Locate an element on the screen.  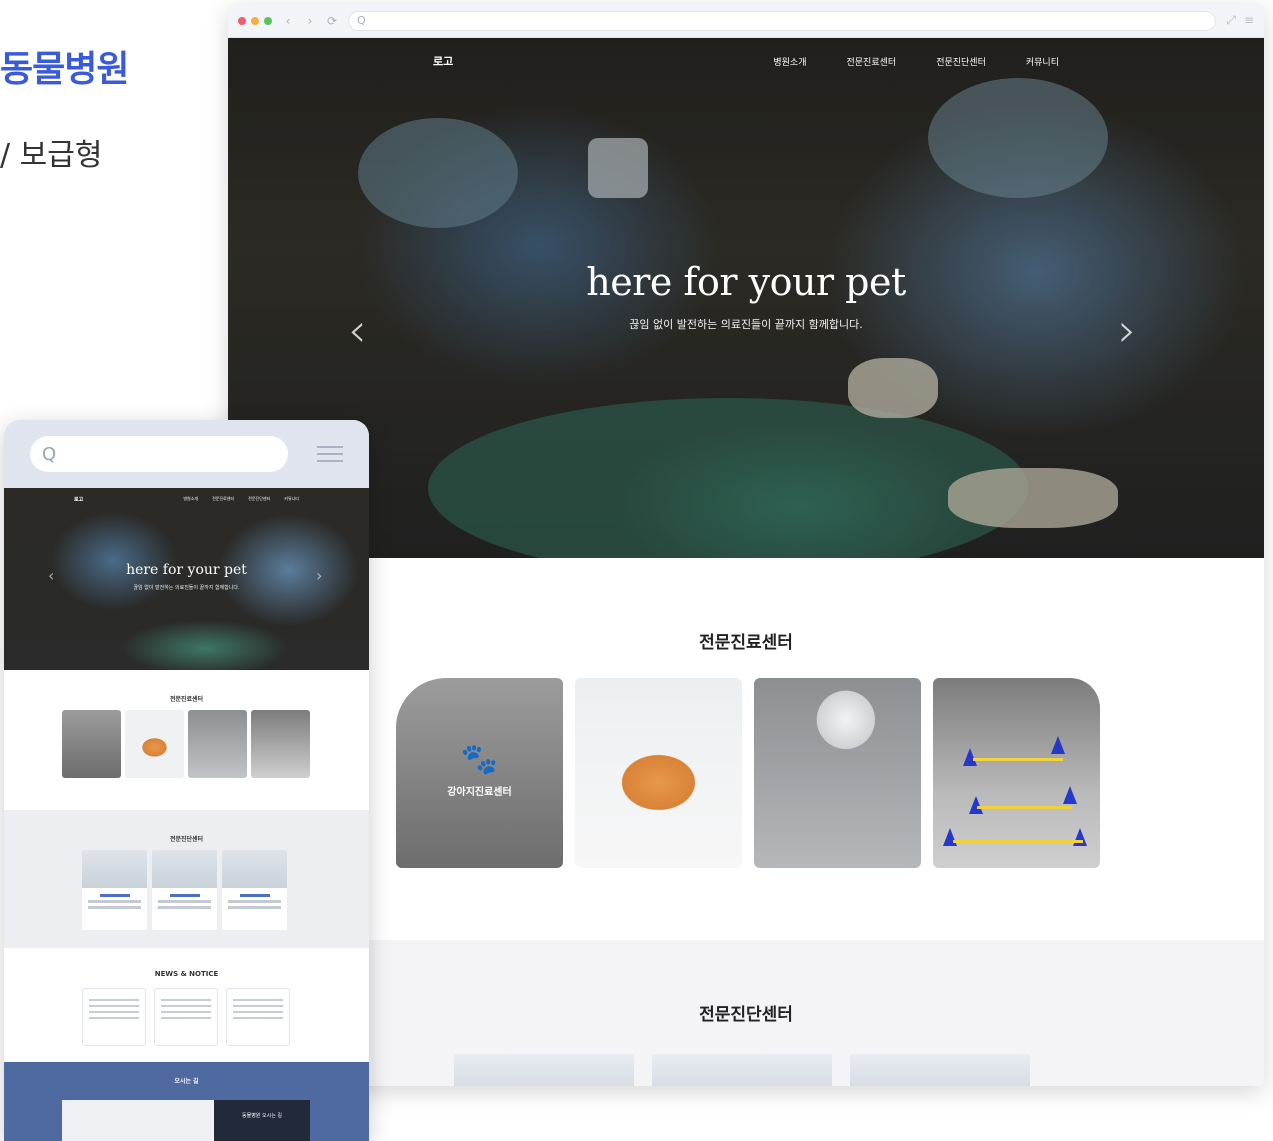
mobile-diagnosis-section: 전문진단센터 is located at coordinates (186, 879).